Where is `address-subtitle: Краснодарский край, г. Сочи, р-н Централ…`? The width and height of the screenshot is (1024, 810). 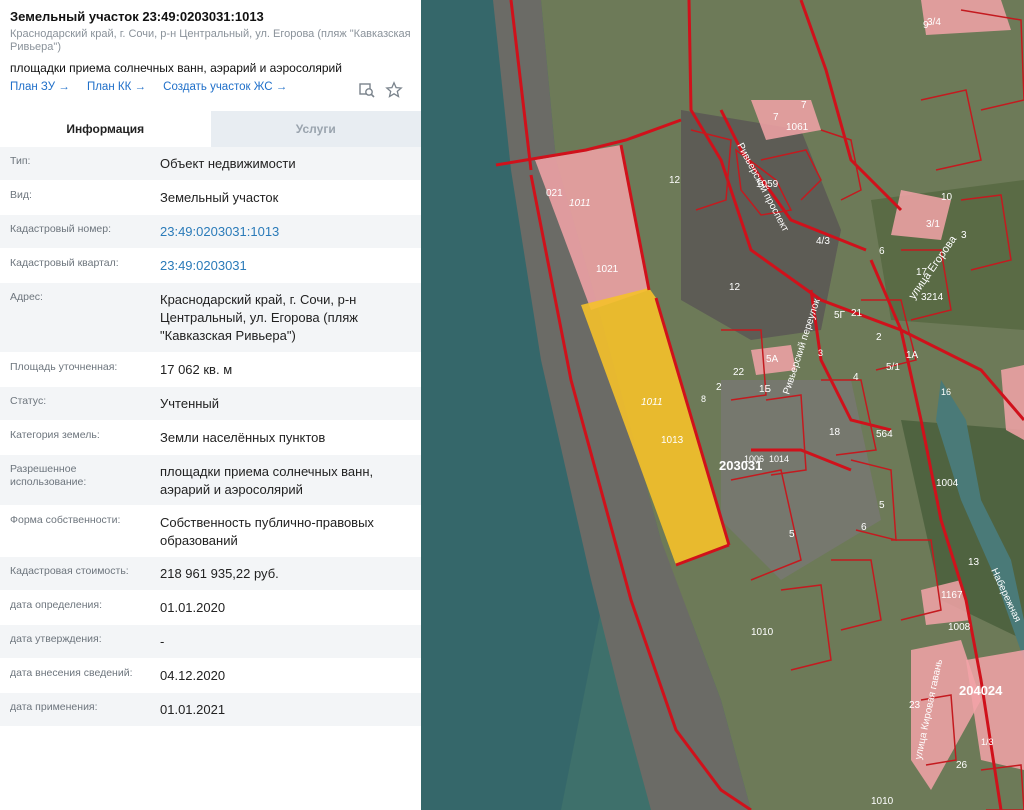
address-subtitle: Краснодарский край, г. Сочи, р-н Централ… is located at coordinates (210, 40).